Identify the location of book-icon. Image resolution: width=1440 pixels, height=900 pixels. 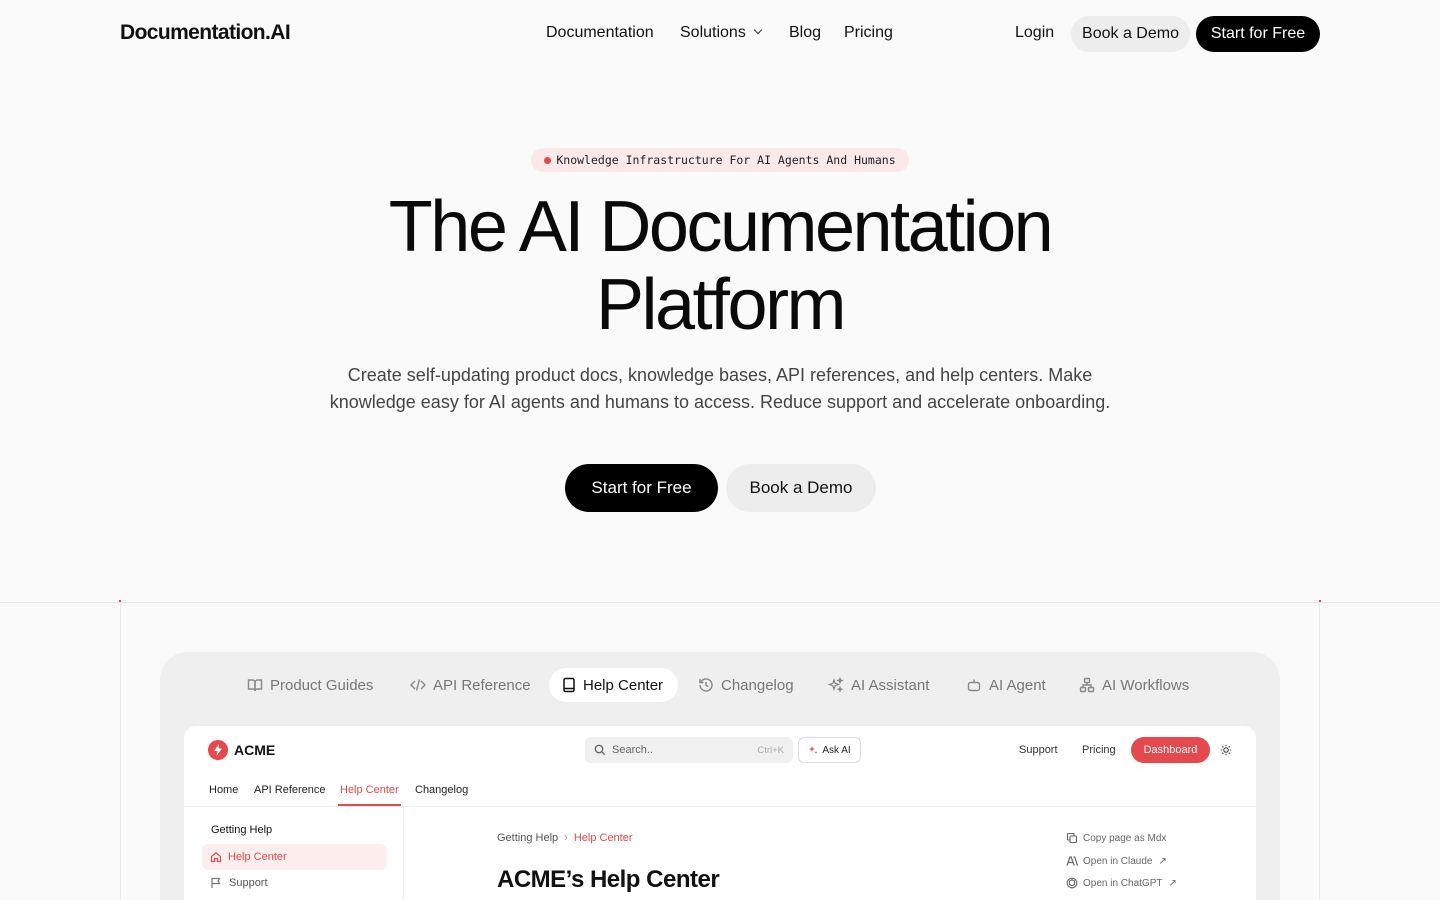
(569, 685).